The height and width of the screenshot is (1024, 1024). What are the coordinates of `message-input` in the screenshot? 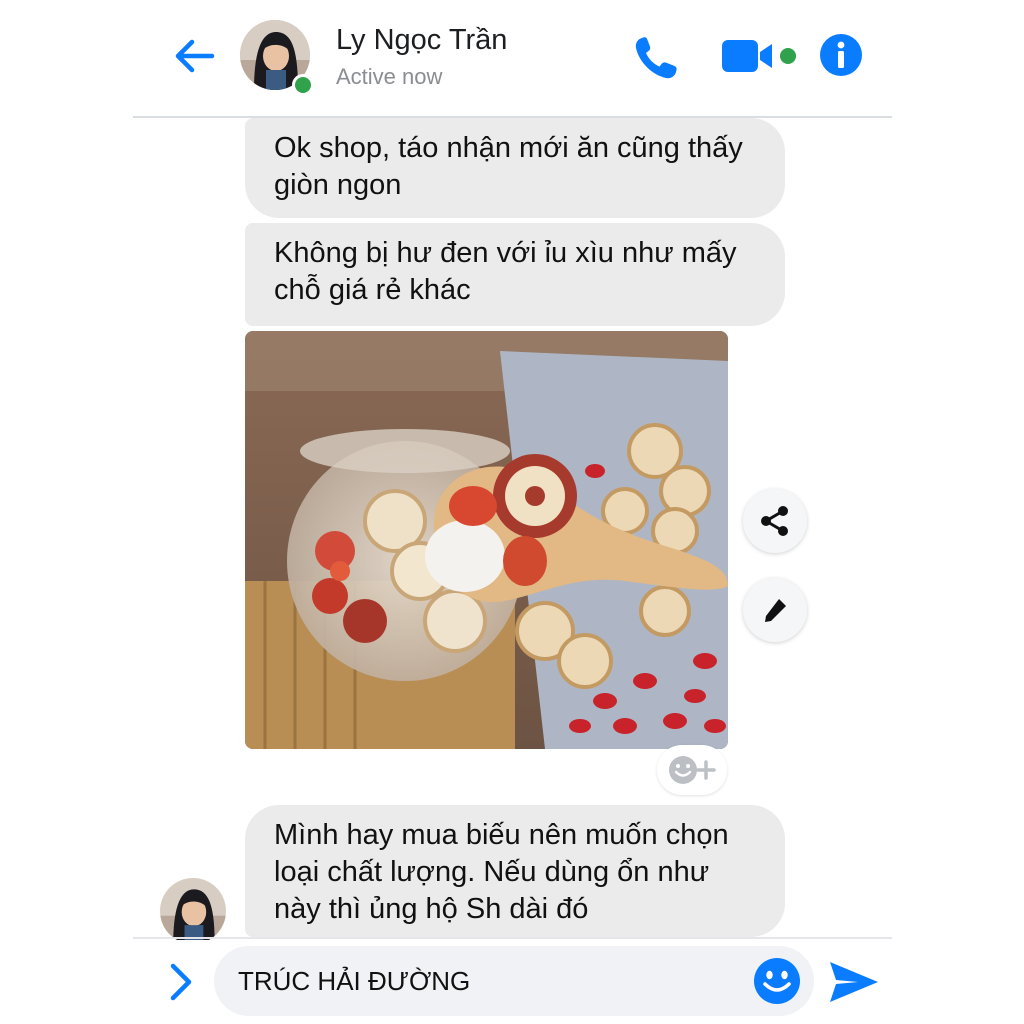 It's located at (514, 981).